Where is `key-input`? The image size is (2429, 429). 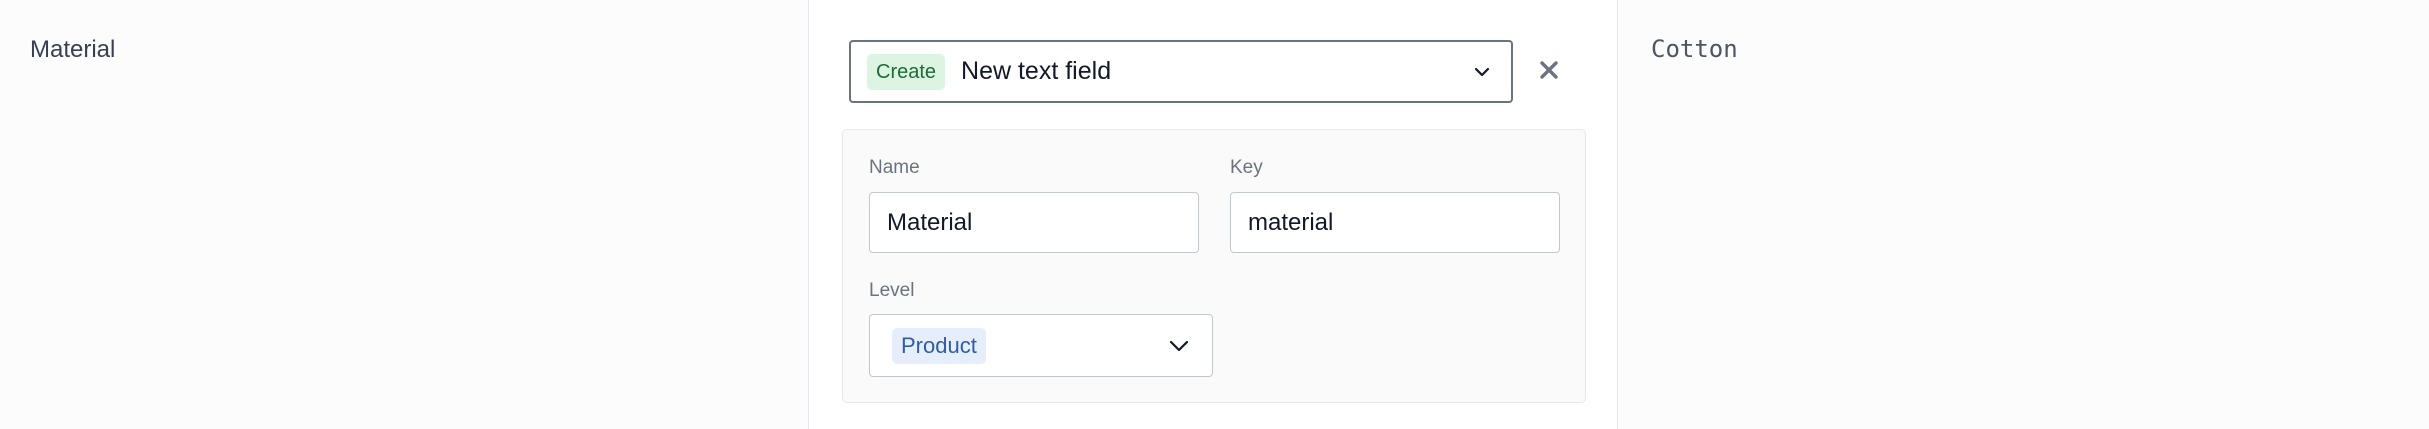 key-input is located at coordinates (1395, 222).